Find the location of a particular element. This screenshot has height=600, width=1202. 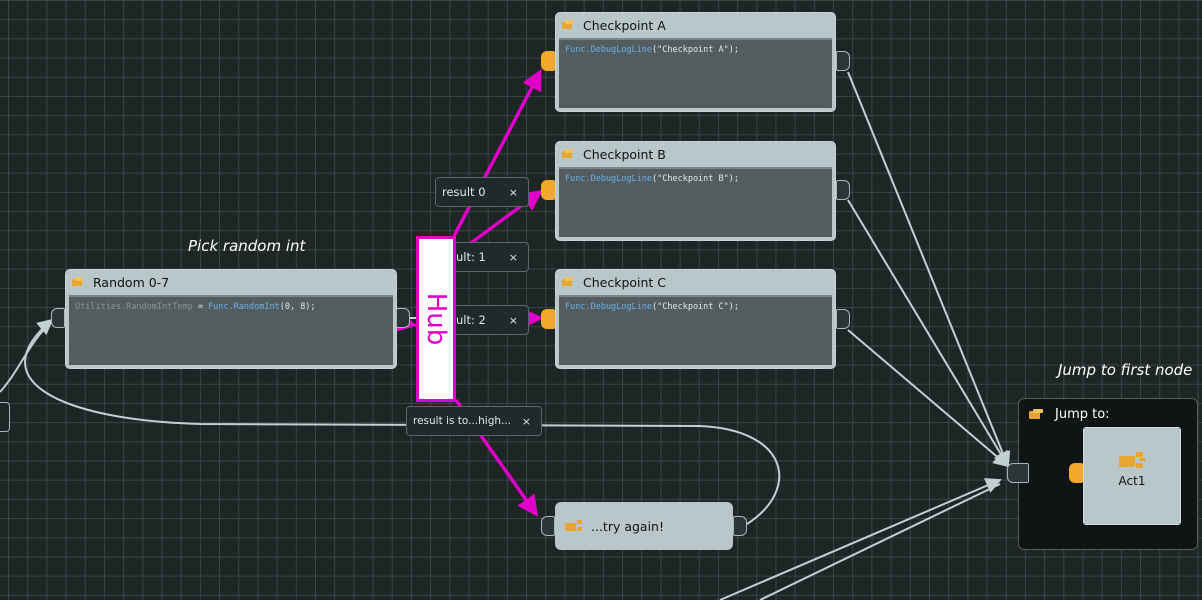

node-jump-to: Jump to: Act1 is located at coordinates (1102, 474).